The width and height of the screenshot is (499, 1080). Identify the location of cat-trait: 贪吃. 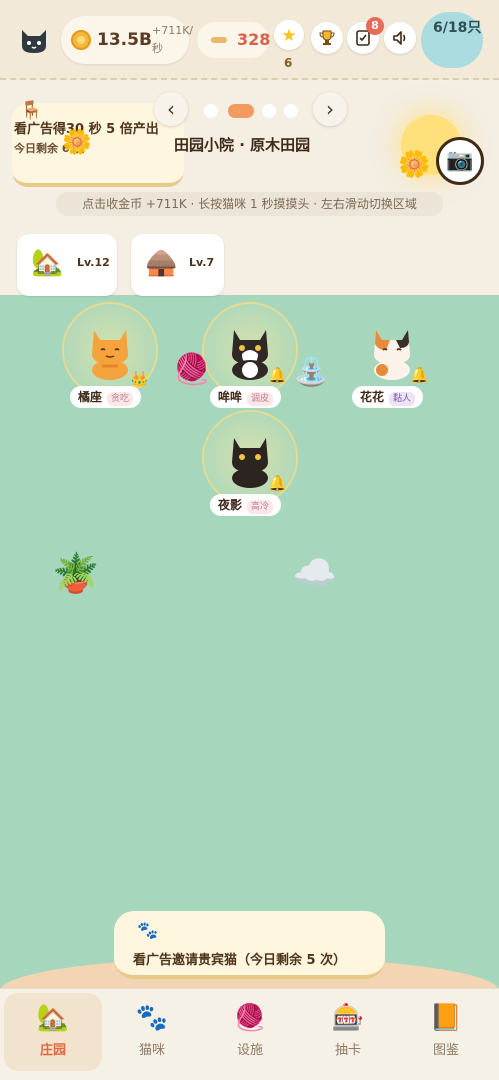
(120, 399).